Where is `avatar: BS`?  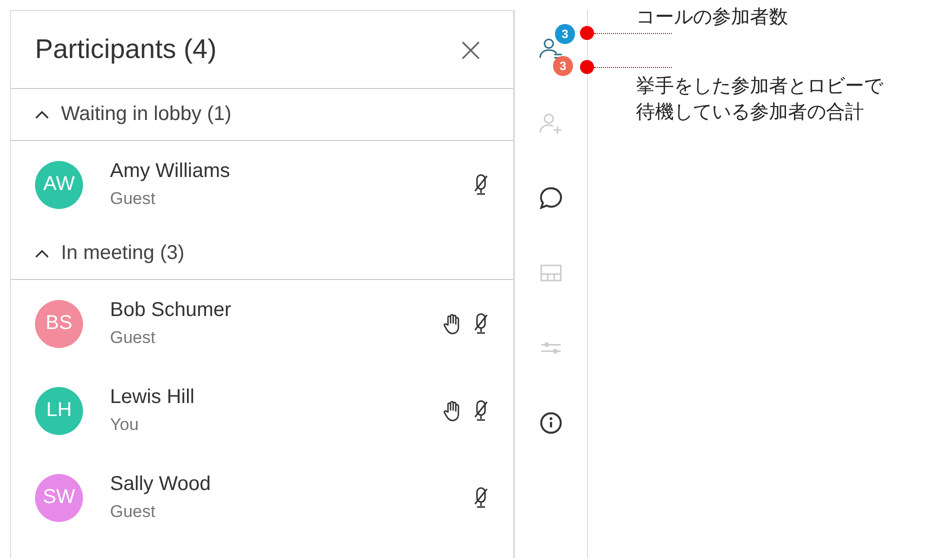 avatar: BS is located at coordinates (59, 324).